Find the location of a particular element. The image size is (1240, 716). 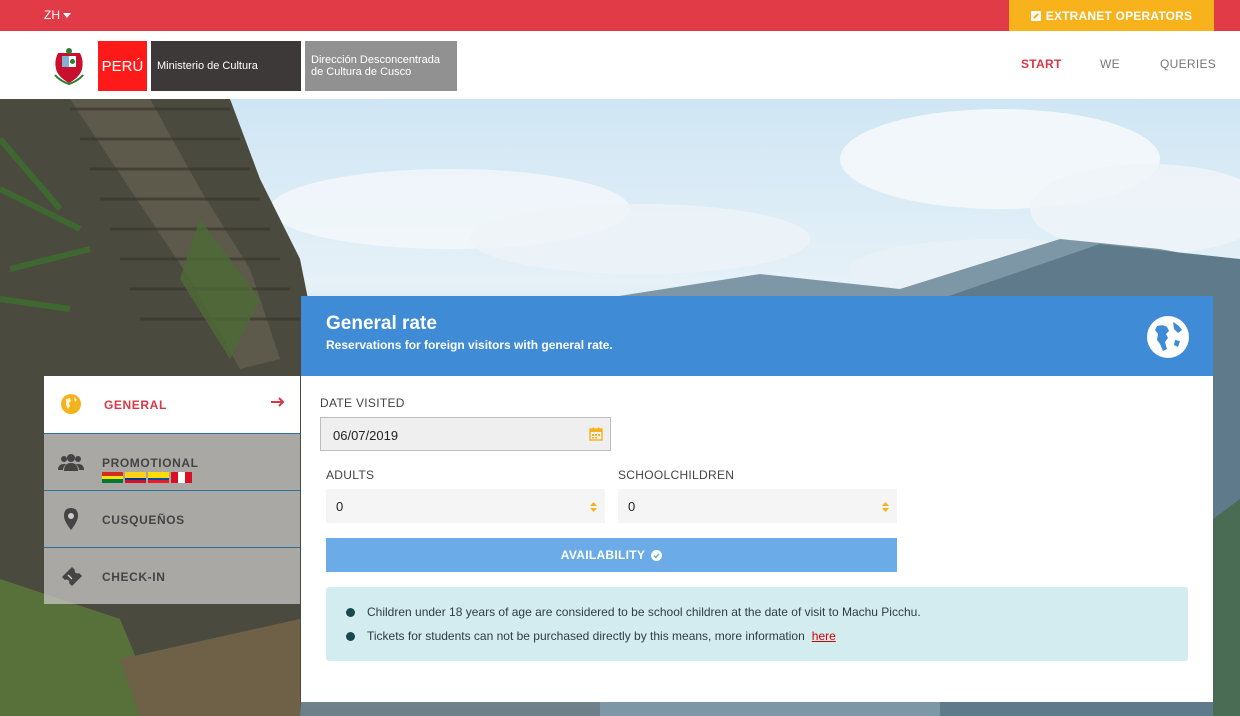

tab-cusquenos: CUSQUEÑOS is located at coordinates (172, 518).